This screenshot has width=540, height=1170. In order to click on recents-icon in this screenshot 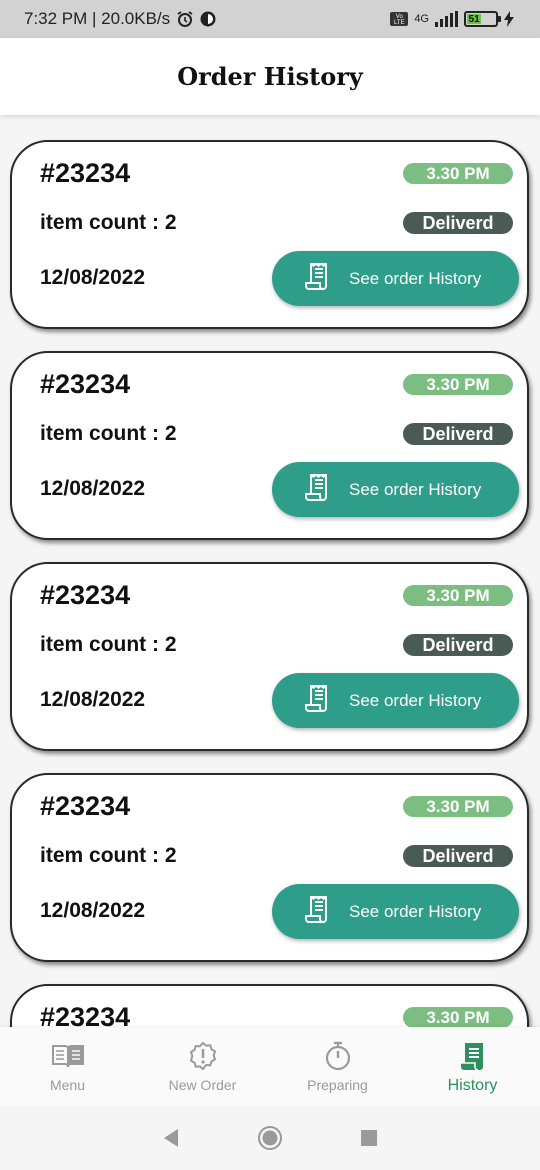, I will do `click(369, 1138)`.